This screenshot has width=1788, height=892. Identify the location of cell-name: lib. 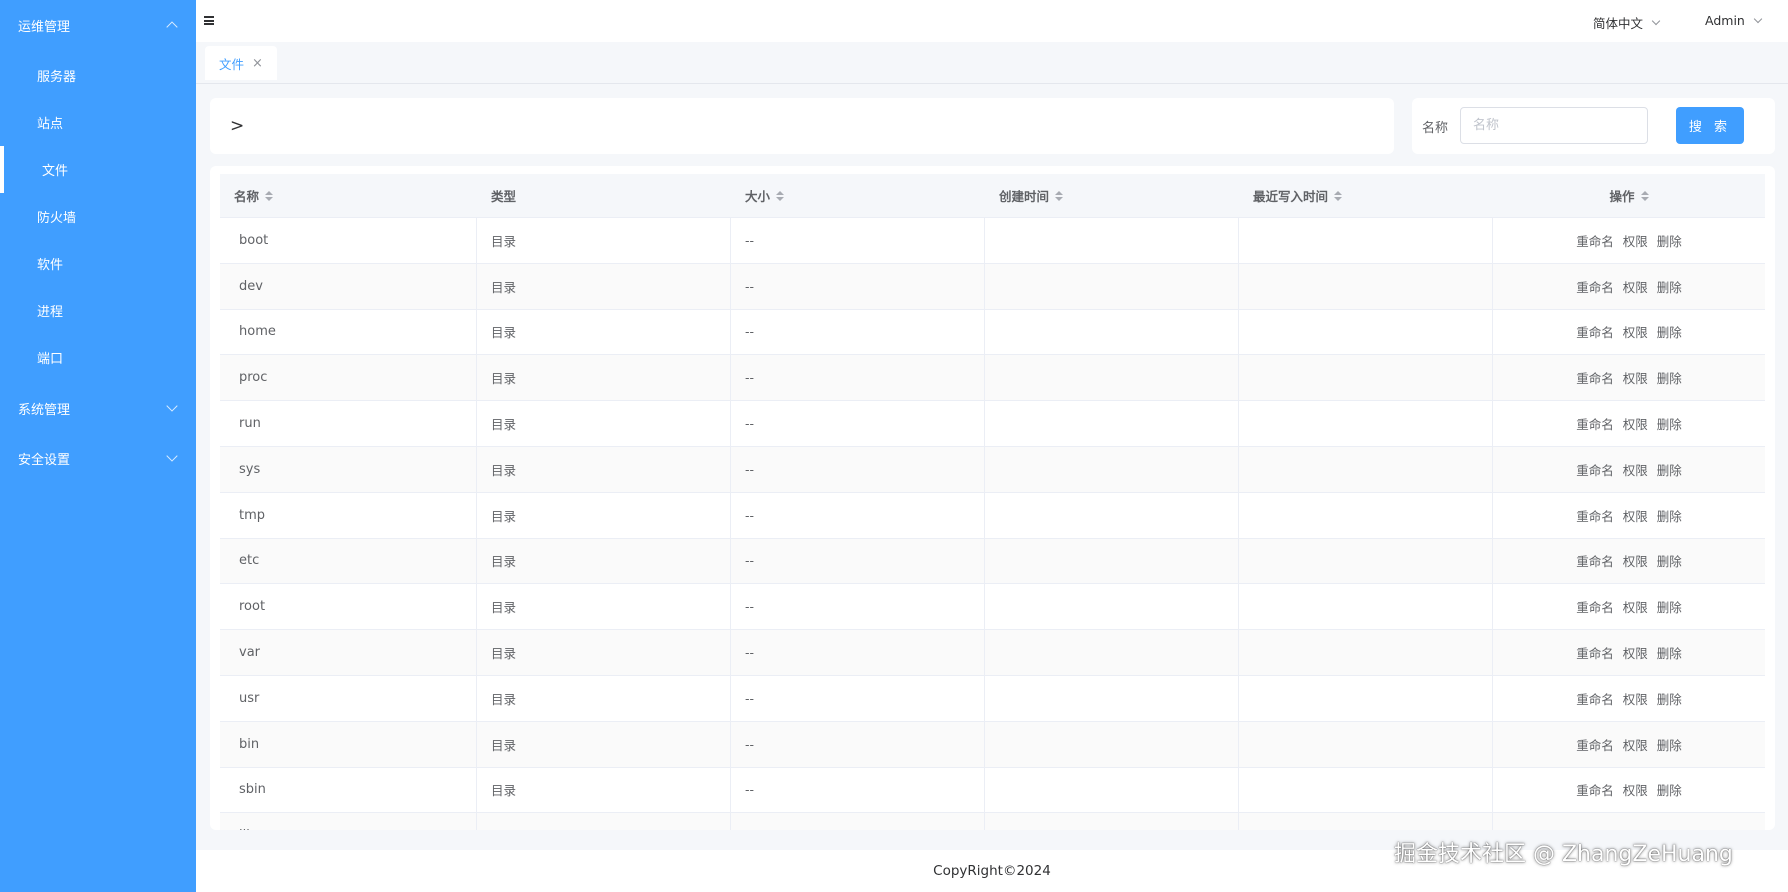
(348, 821).